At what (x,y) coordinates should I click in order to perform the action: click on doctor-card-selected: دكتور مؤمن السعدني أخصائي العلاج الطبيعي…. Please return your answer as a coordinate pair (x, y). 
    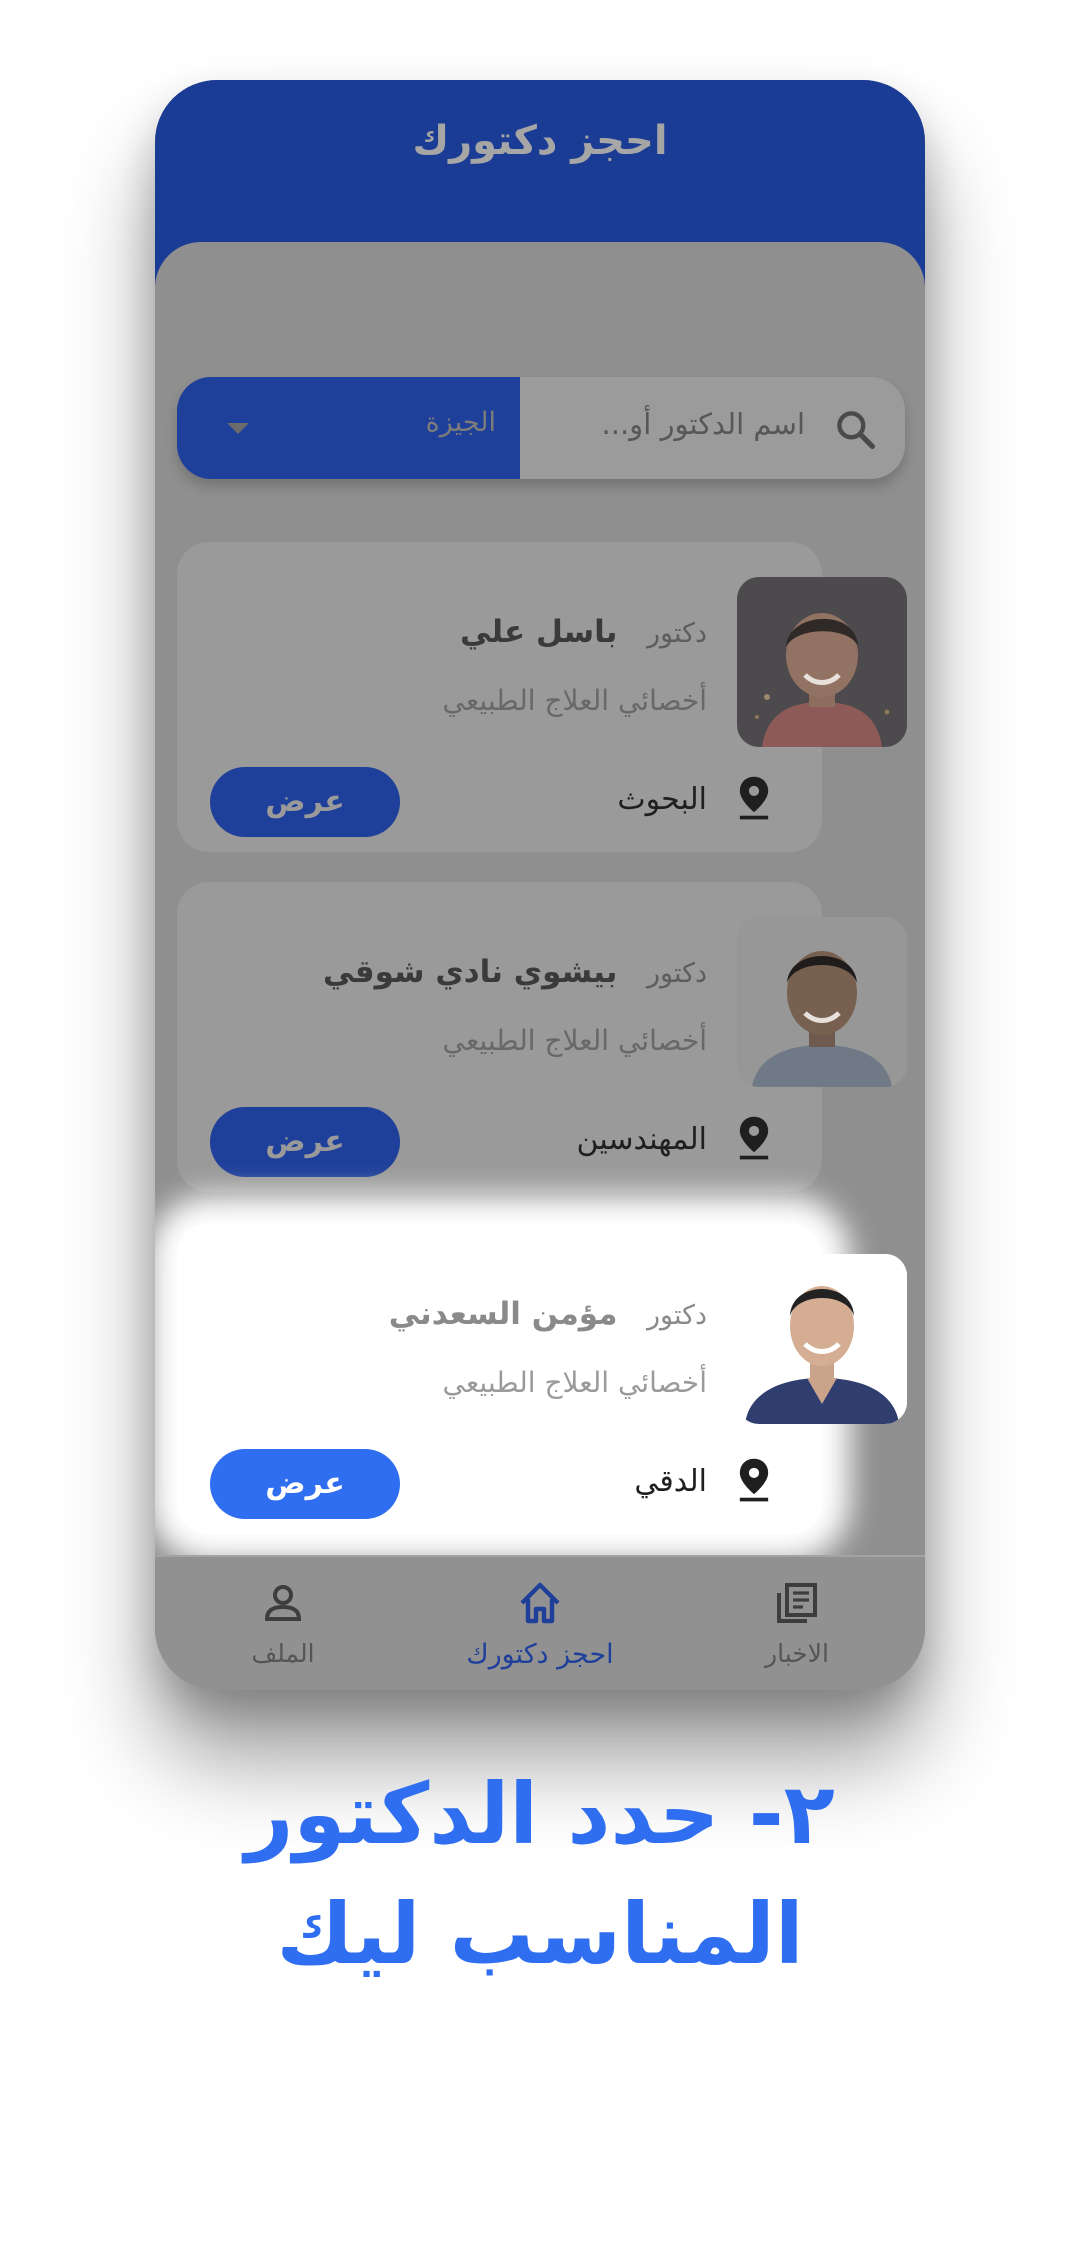
    Looking at the image, I should click on (499, 1379).